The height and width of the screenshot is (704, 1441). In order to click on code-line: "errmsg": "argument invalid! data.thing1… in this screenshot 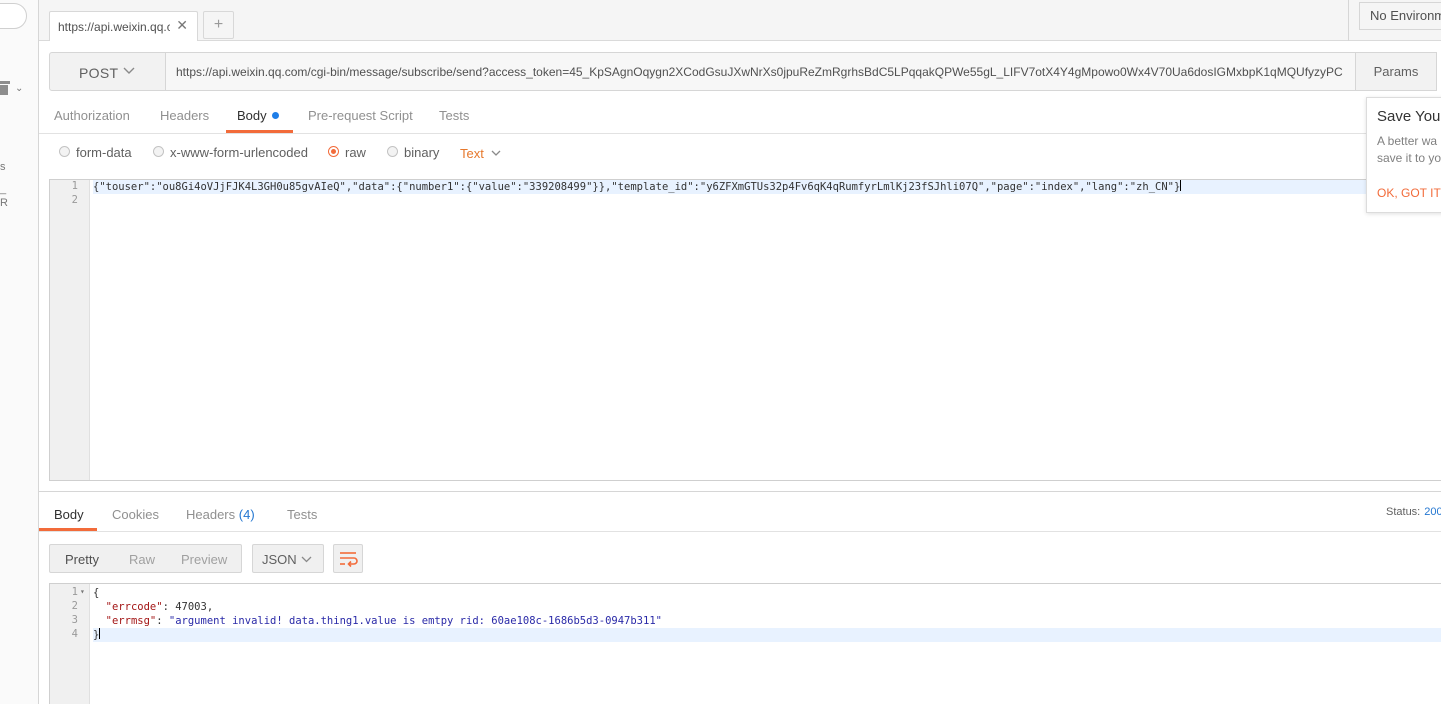, I will do `click(383, 621)`.